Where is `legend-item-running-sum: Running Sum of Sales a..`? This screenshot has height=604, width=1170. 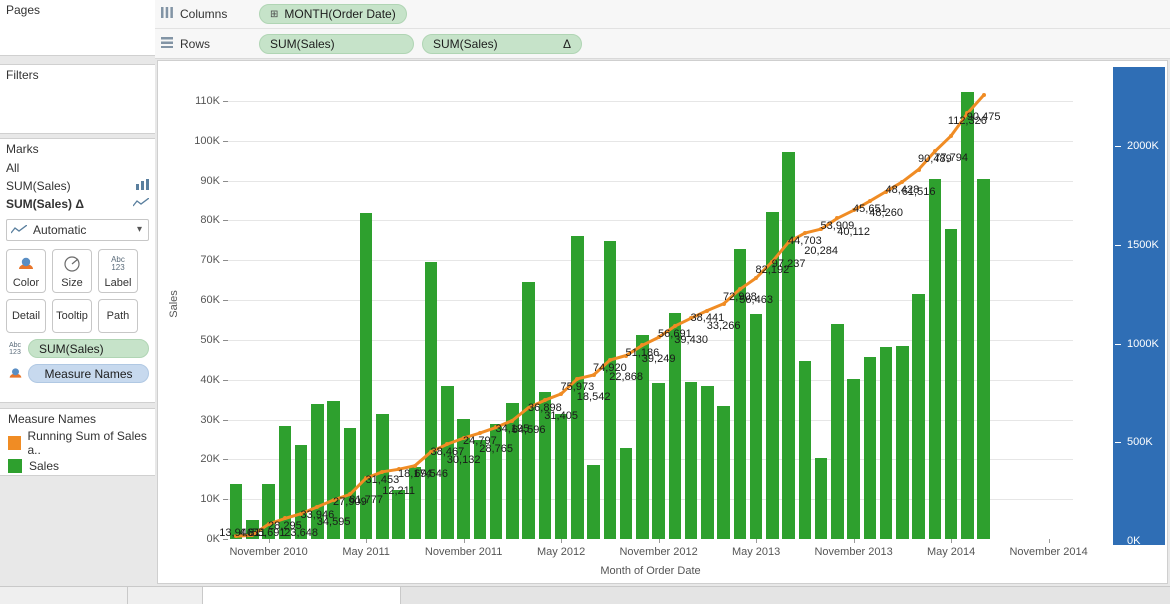
legend-item-running-sum: Running Sum of Sales a.. is located at coordinates (77, 443).